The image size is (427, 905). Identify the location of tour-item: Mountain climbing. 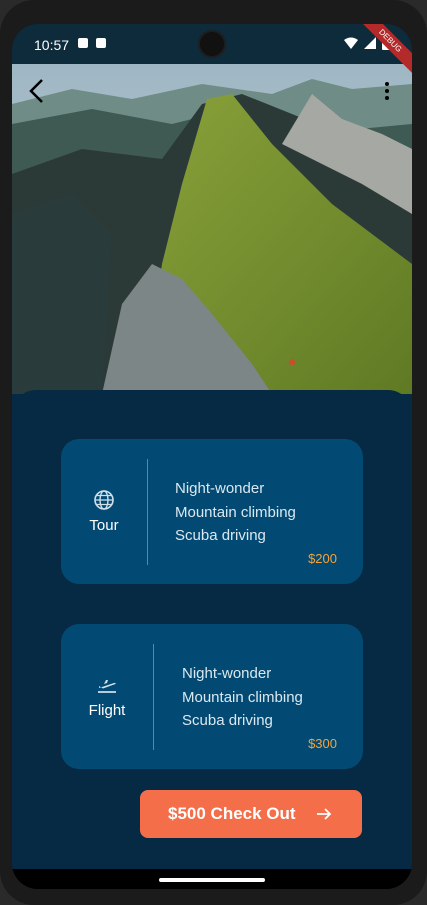
(235, 512).